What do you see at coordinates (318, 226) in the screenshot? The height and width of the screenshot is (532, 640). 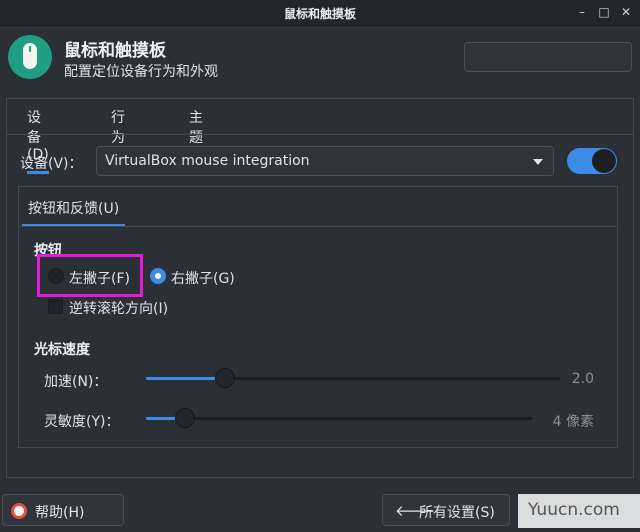 I see `inner-tab-divider` at bounding box center [318, 226].